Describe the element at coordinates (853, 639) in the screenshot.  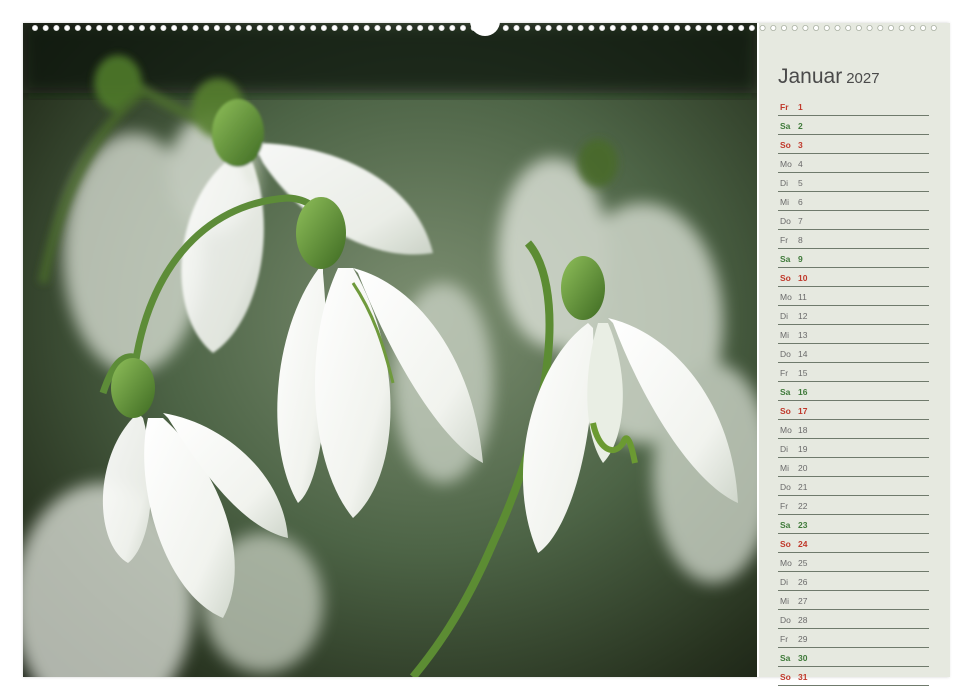
I see `day-row: Fr 29` at that location.